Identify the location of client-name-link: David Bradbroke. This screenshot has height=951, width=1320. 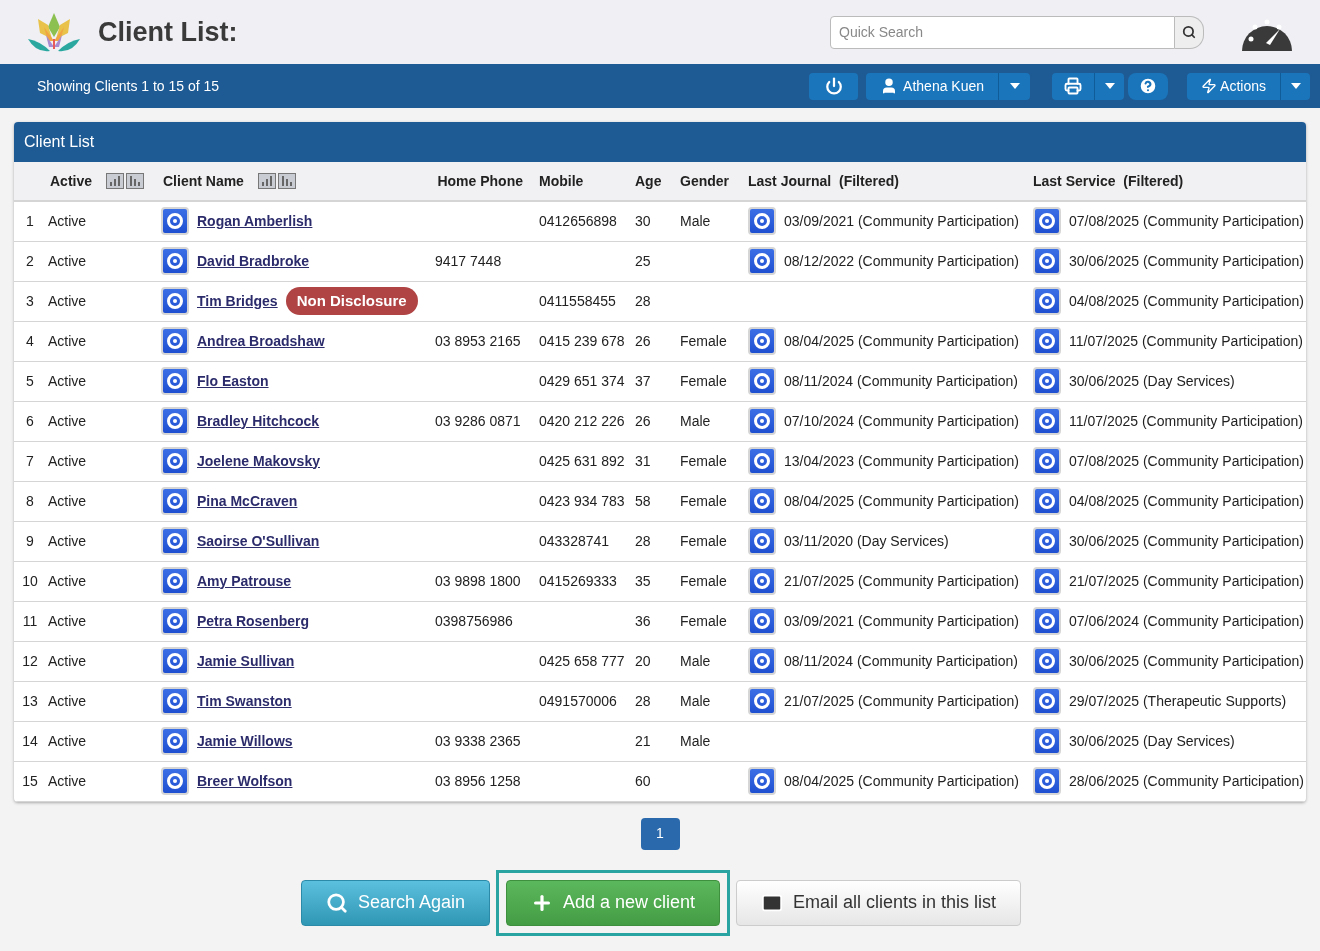
(253, 261).